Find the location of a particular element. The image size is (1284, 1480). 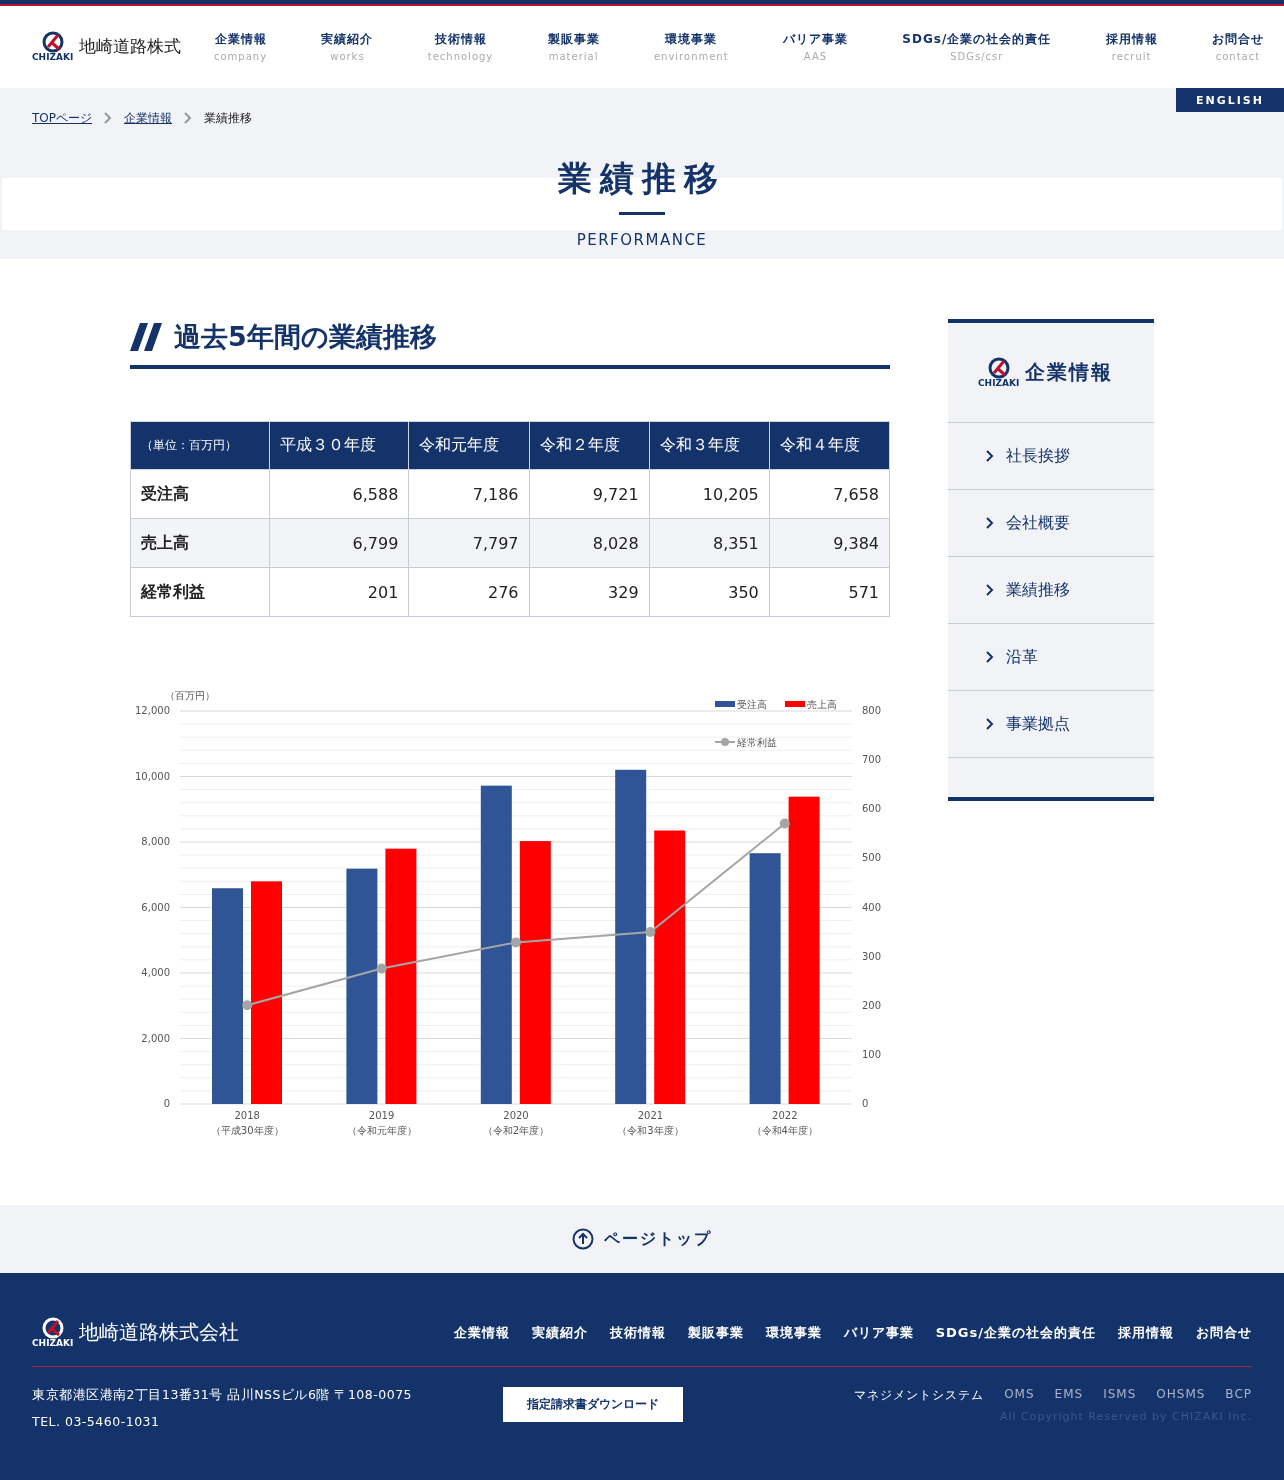

table-header: 平成３０年度 is located at coordinates (339, 445).